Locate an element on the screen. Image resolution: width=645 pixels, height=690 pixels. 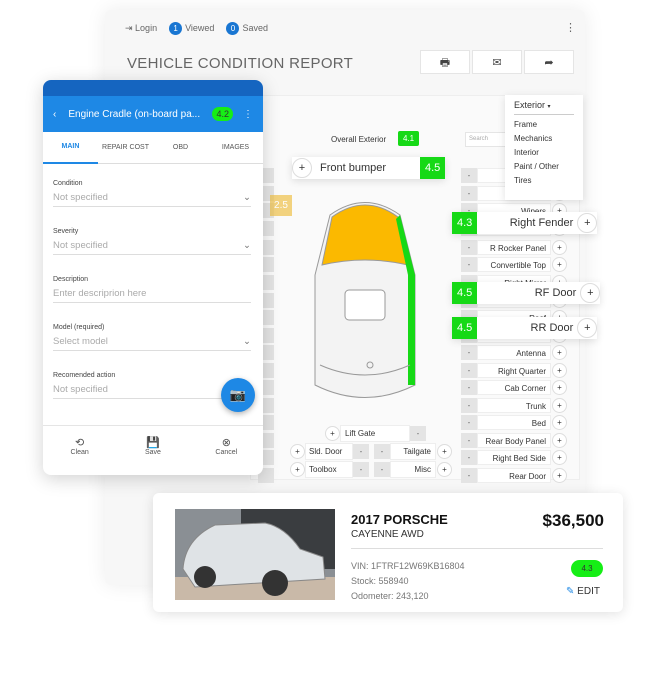
report-header: ⇥ Login 1 Viewed 0 Saved is located at coordinates (196, 28).